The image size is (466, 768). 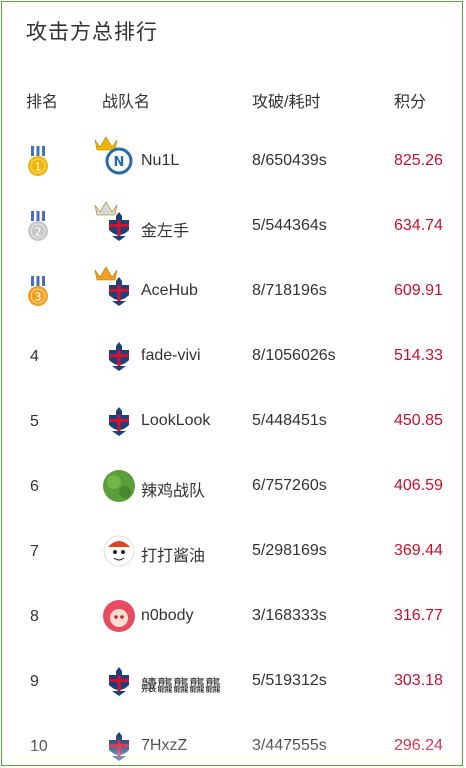 I want to click on attack-time: 5/544364s, so click(x=289, y=225).